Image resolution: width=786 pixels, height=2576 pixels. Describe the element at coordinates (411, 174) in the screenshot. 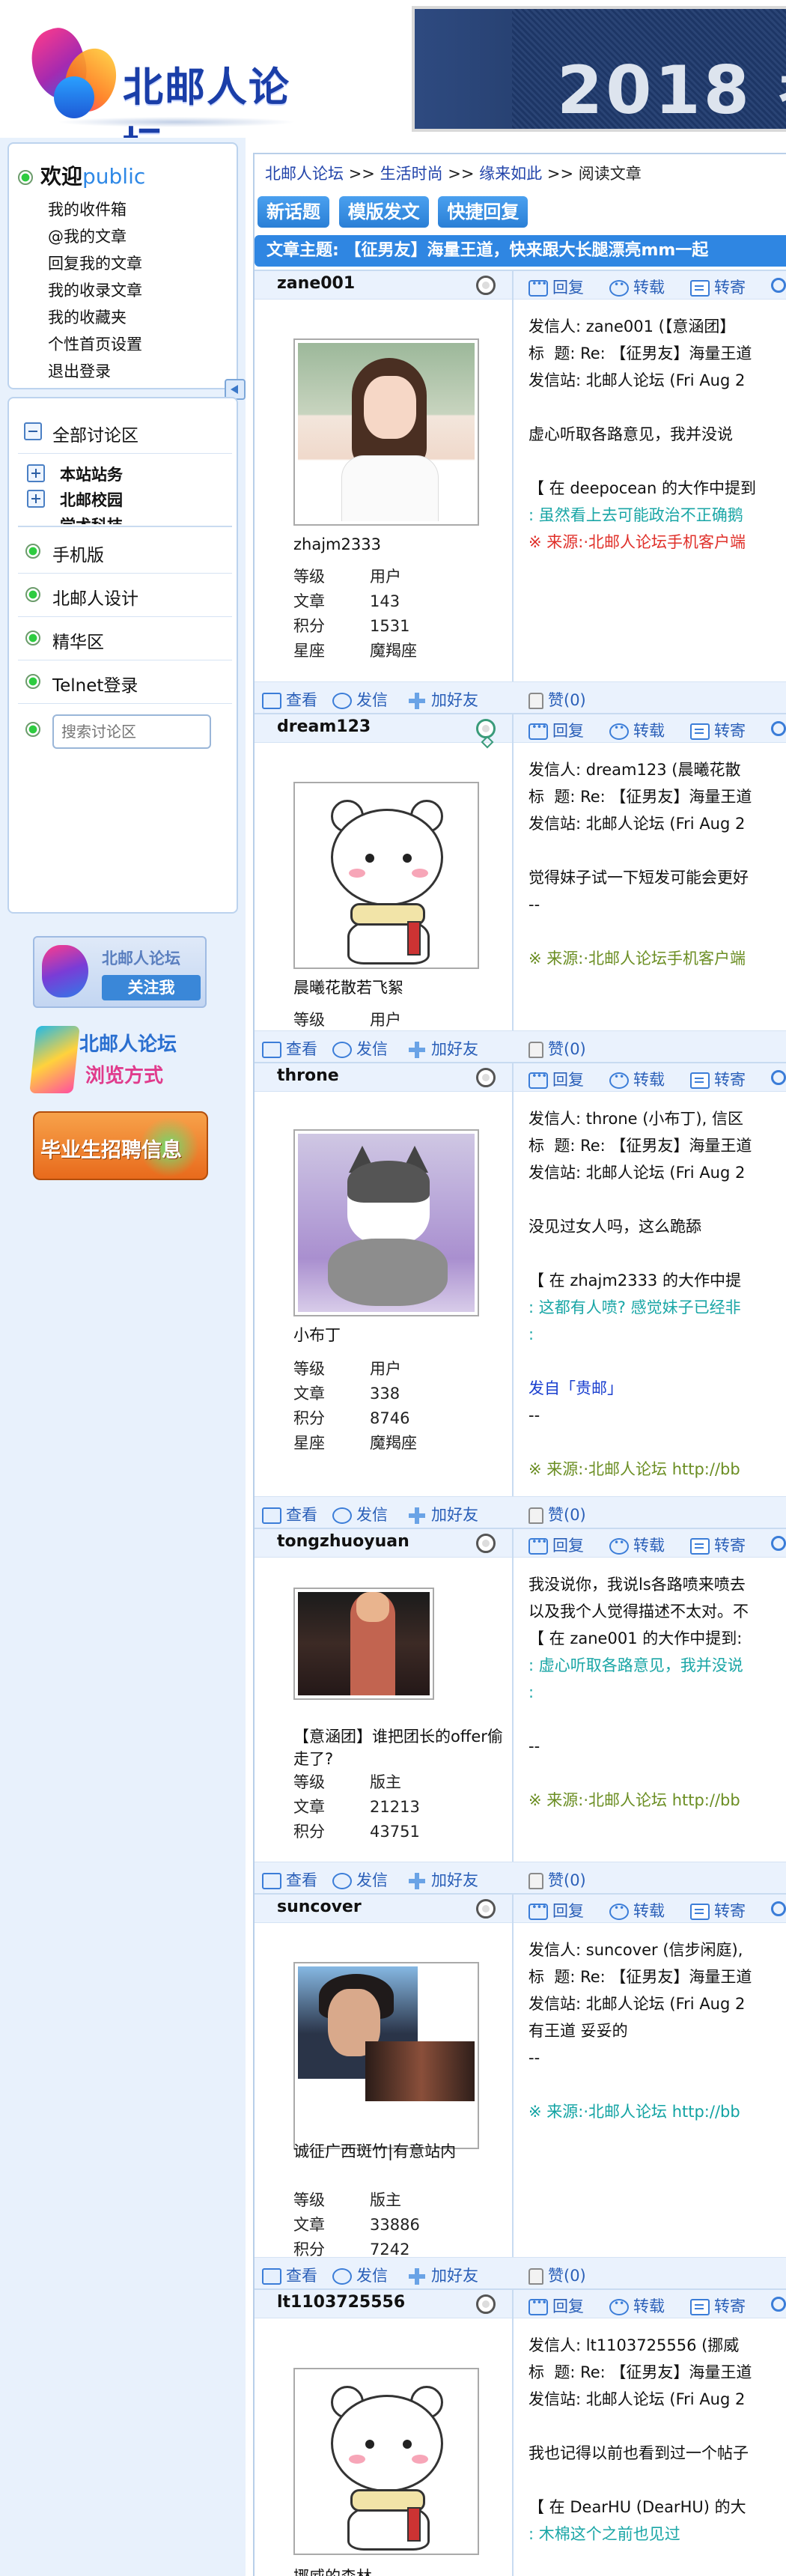

I see `breadcrumb-section: 生活时尚` at that location.